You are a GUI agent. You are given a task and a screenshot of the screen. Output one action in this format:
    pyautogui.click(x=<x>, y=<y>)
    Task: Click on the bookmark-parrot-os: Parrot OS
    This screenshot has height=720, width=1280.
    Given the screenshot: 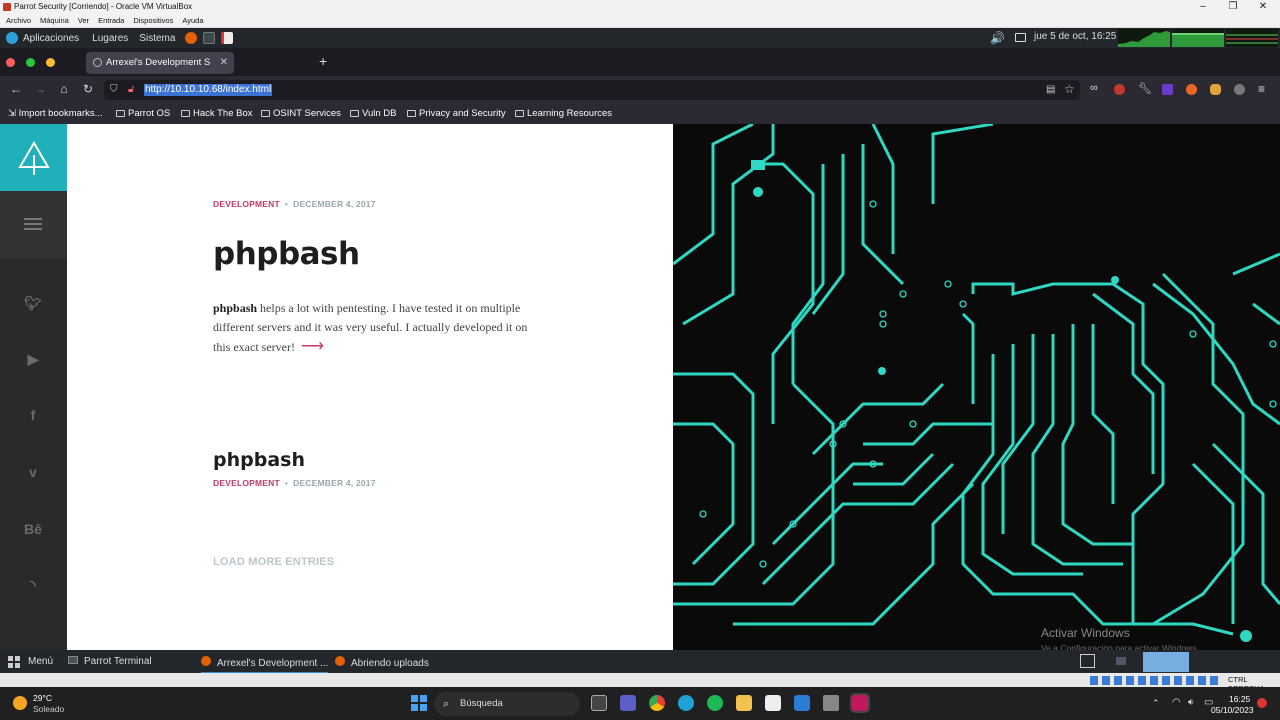 What is the action you would take?
    pyautogui.click(x=143, y=113)
    